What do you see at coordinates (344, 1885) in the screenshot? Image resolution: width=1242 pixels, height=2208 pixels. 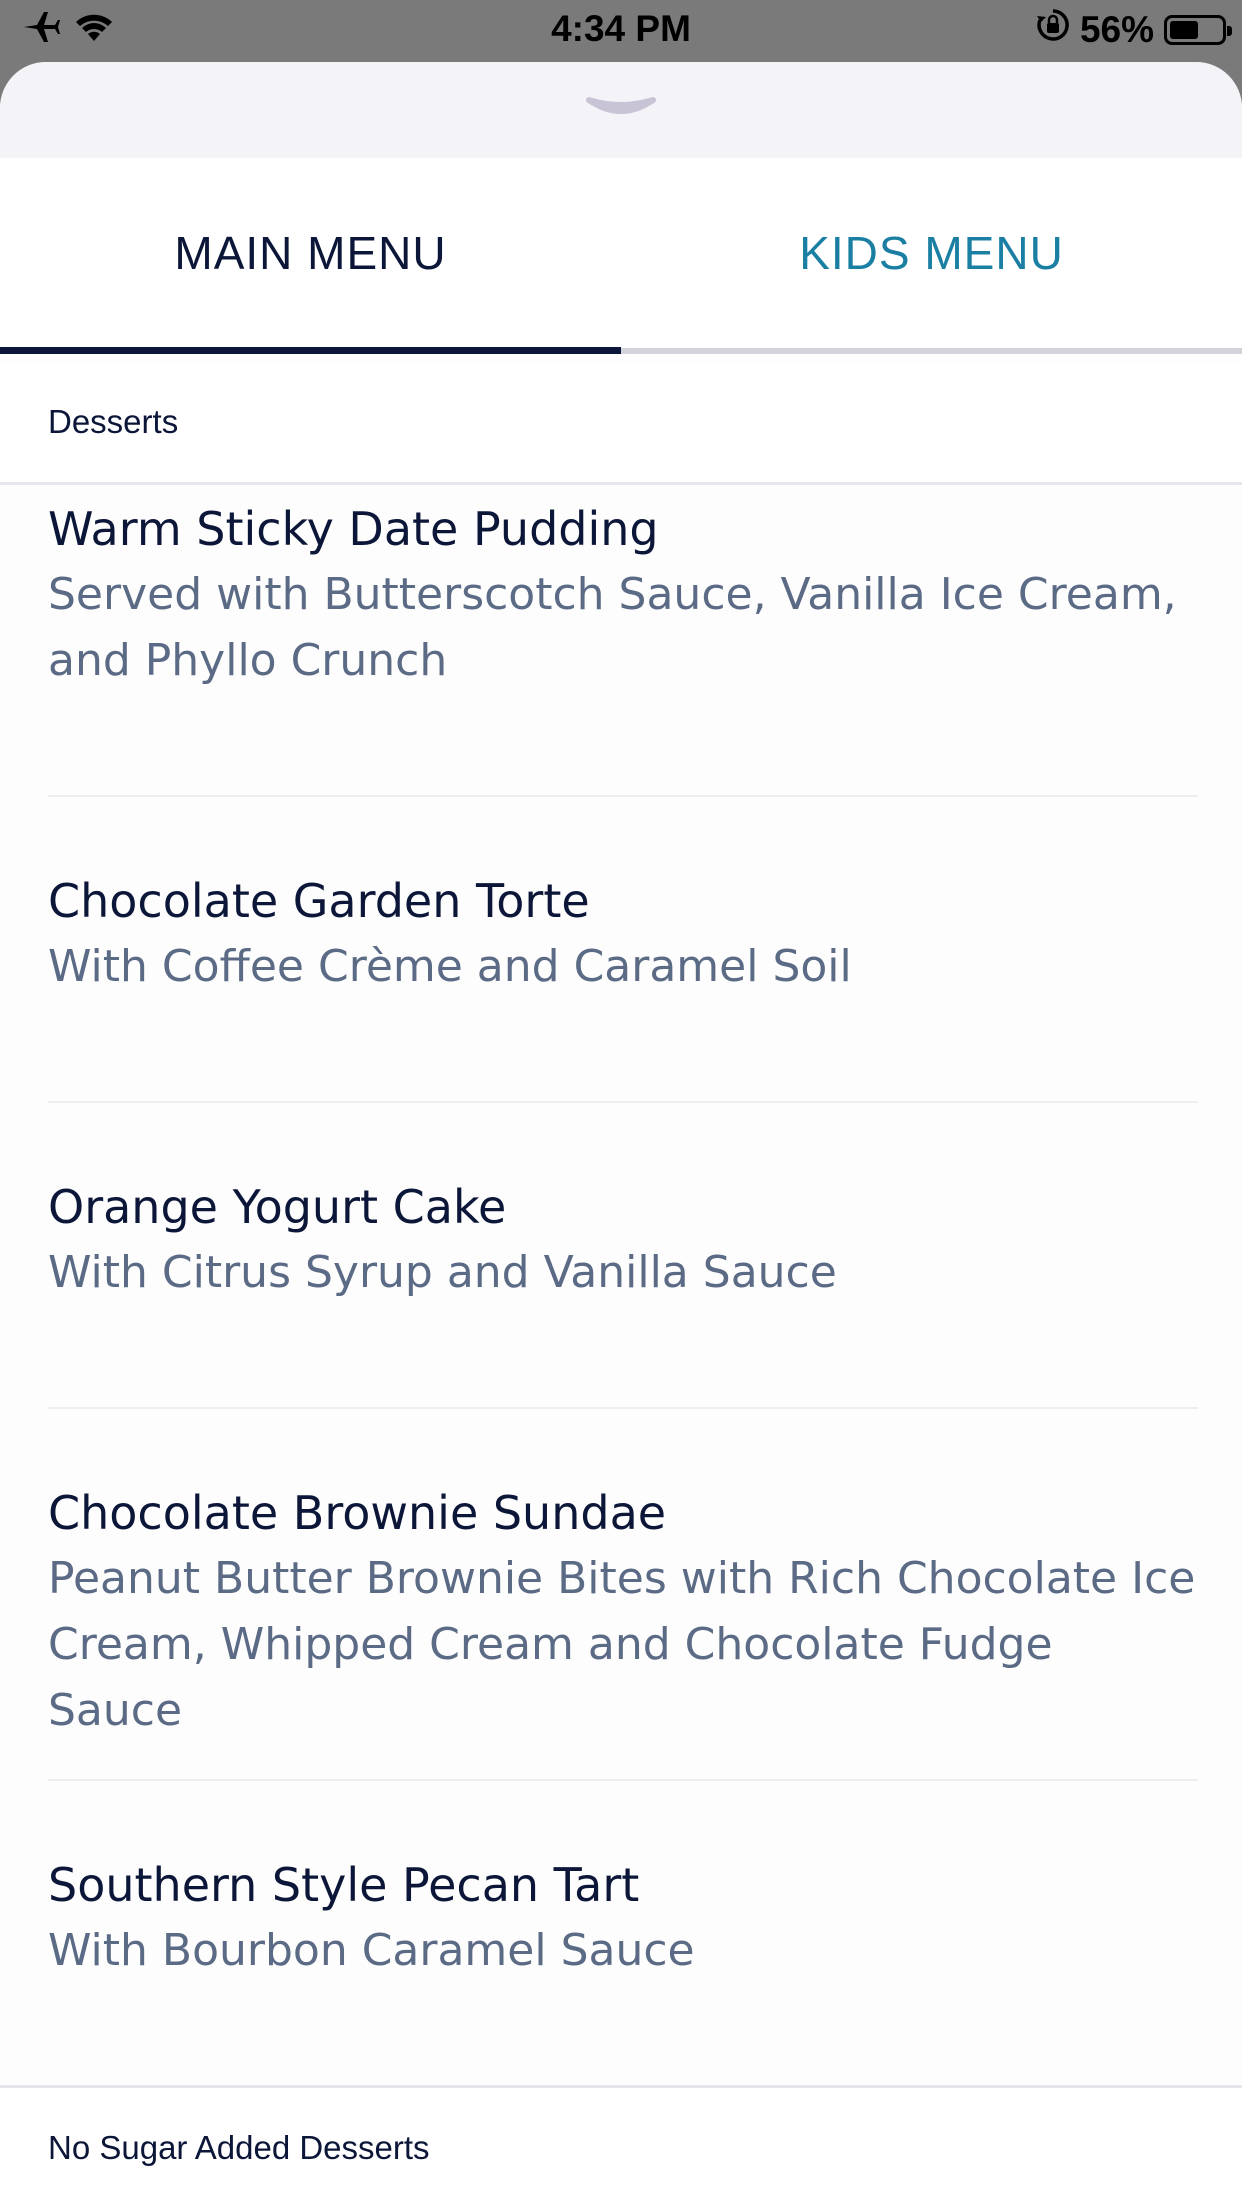 I see `item-name: Southern Style Pecan Tart` at bounding box center [344, 1885].